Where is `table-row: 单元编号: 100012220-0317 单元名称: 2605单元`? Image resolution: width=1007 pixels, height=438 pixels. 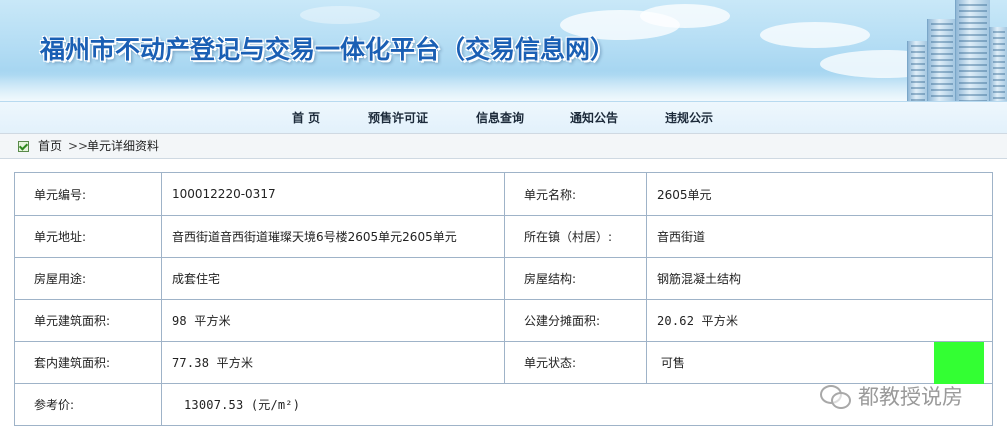 table-row: 单元编号: 100012220-0317 单元名称: 2605单元 is located at coordinates (503, 194).